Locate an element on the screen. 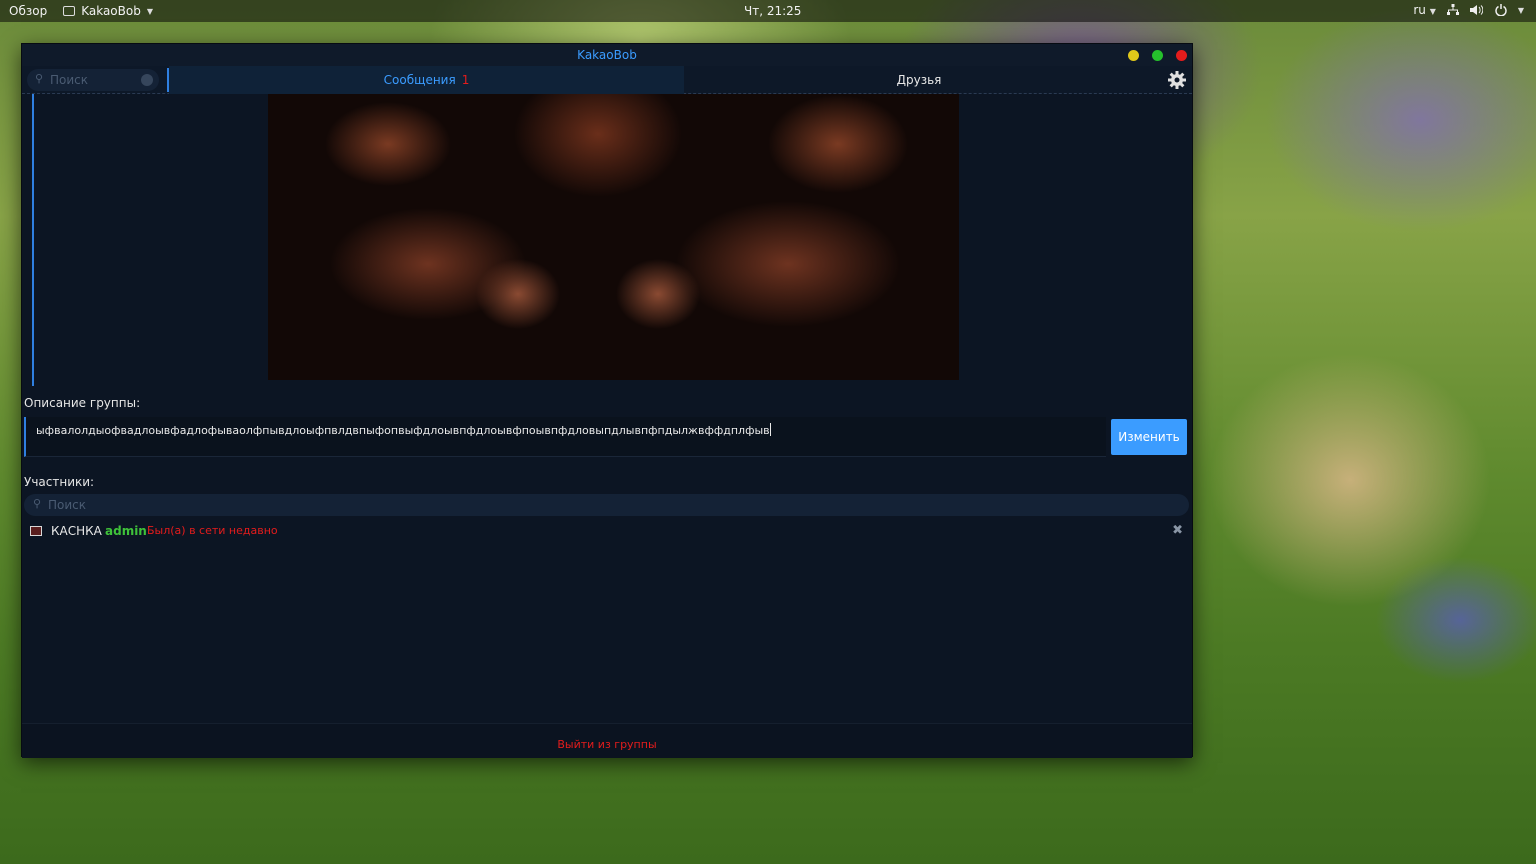 Image resolution: width=1536 pixels, height=864 pixels. member-row: КАСНКА admin Был(а) в сети недавно ✖ is located at coordinates (608, 532).